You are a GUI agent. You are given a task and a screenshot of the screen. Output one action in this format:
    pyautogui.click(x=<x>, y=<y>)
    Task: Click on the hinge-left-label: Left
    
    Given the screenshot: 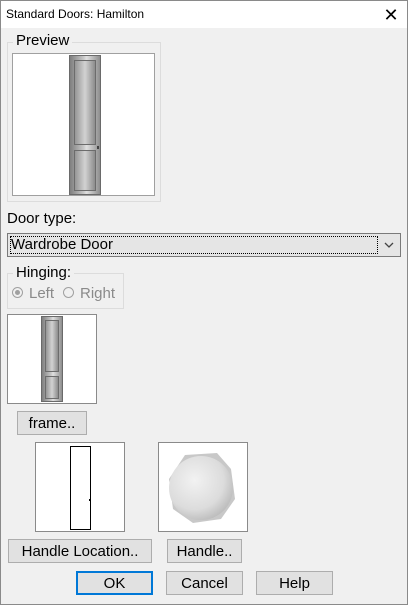 What is the action you would take?
    pyautogui.click(x=41, y=293)
    